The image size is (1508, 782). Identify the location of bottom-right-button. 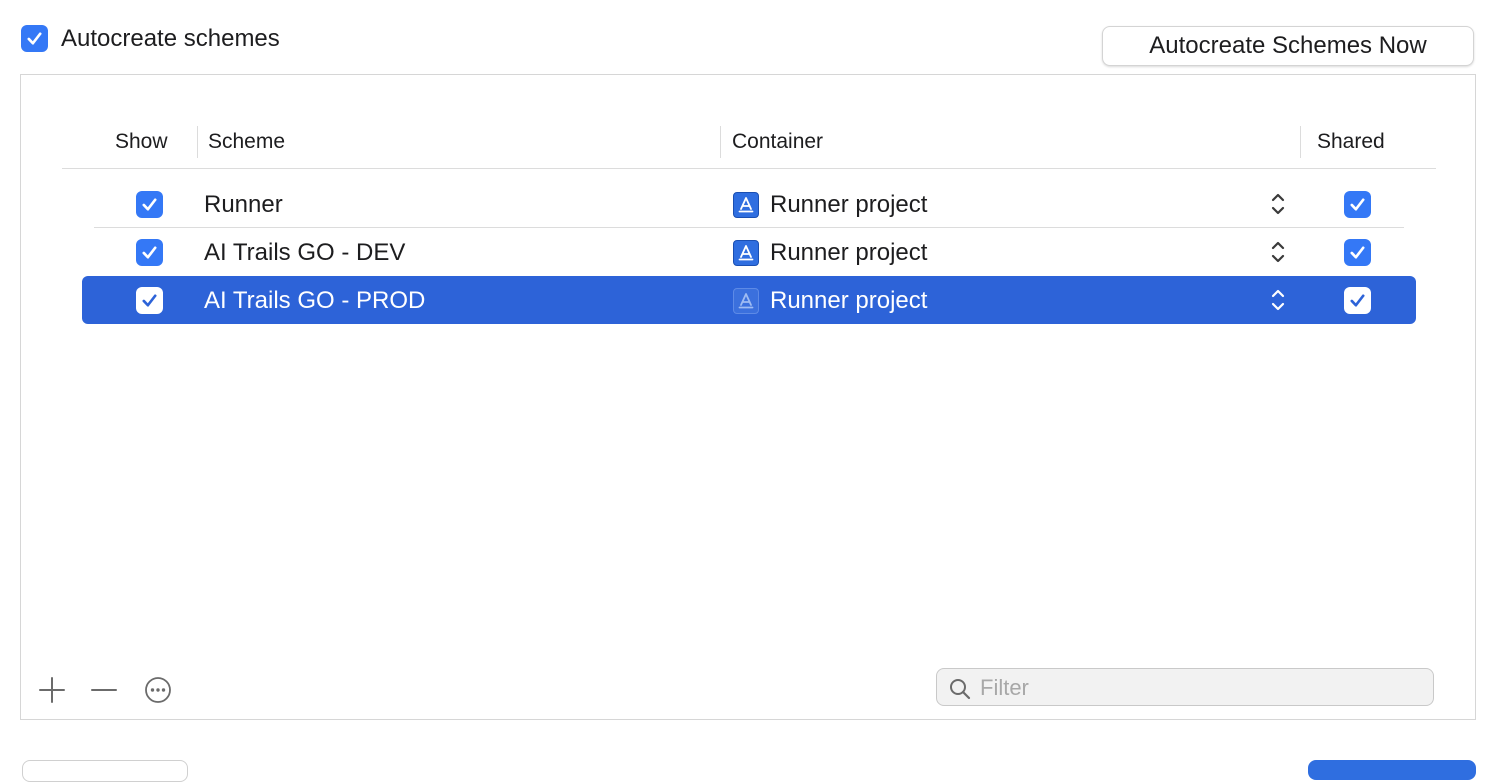
(1392, 770).